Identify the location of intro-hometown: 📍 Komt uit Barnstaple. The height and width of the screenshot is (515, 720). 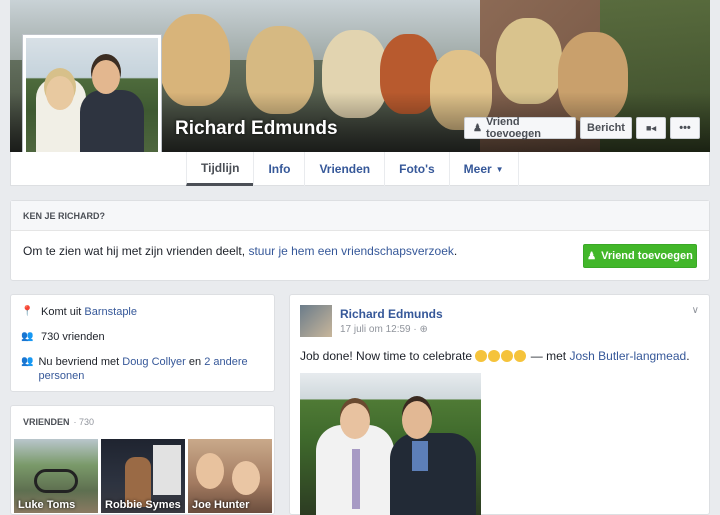
(142, 312).